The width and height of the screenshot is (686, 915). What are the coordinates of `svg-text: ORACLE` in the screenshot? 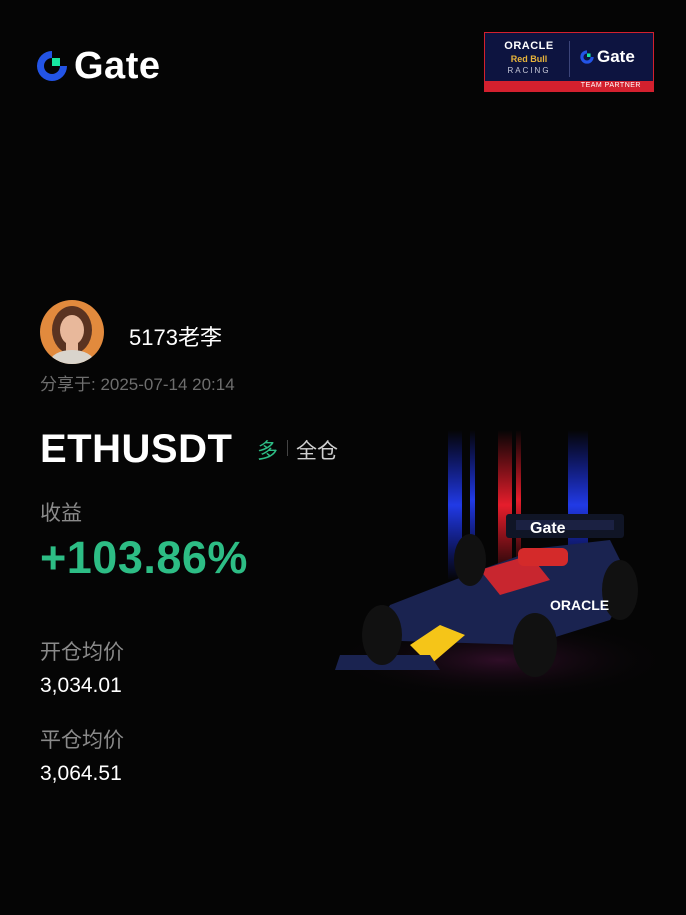 It's located at (579, 605).